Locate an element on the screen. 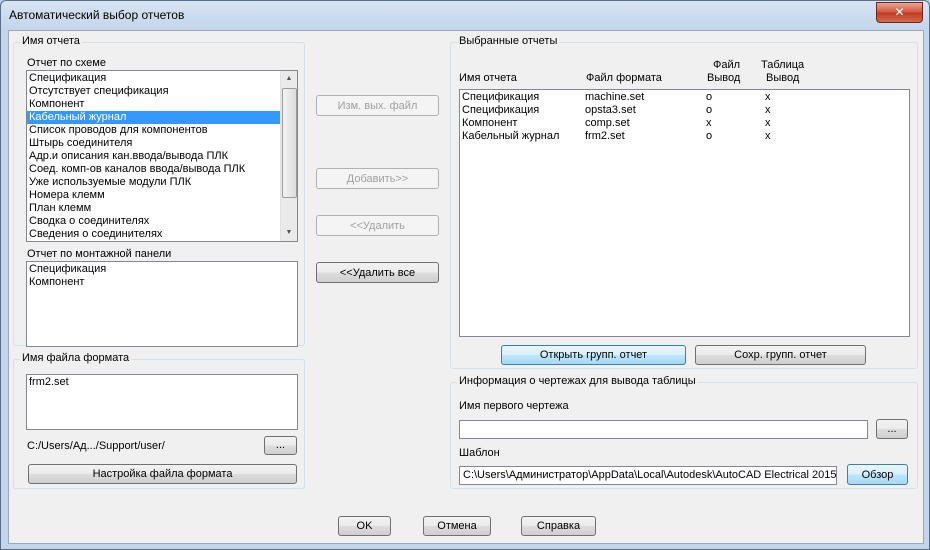  col-header-file-output-bottom: Вывод is located at coordinates (724, 78).